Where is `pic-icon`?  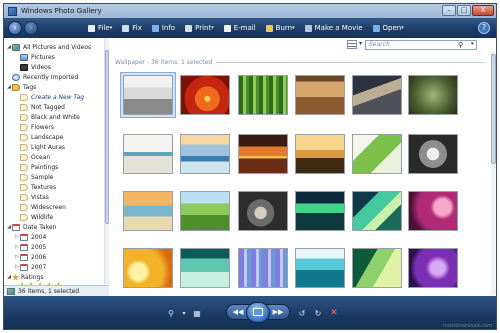
pic-icon is located at coordinates (24, 57).